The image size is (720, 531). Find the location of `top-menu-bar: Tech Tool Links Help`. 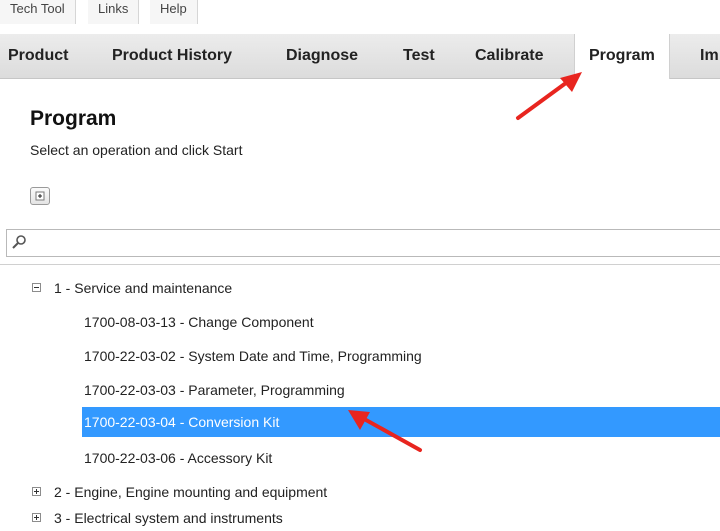

top-menu-bar: Tech Tool Links Help is located at coordinates (360, 14).